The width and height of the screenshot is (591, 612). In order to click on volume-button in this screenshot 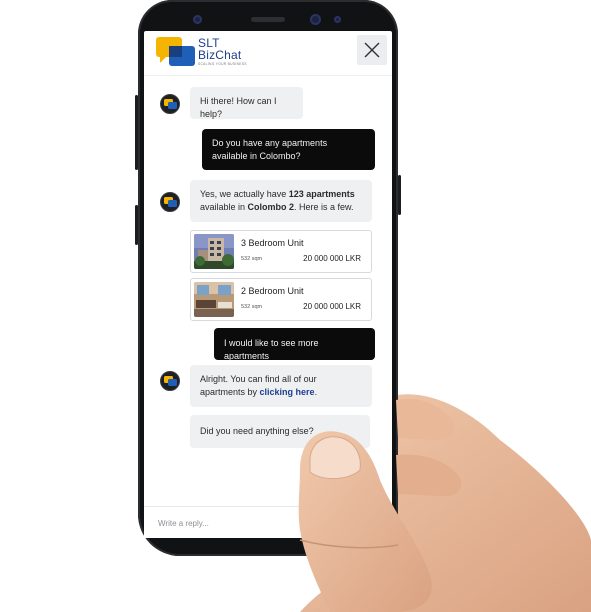, I will do `click(136, 132)`.